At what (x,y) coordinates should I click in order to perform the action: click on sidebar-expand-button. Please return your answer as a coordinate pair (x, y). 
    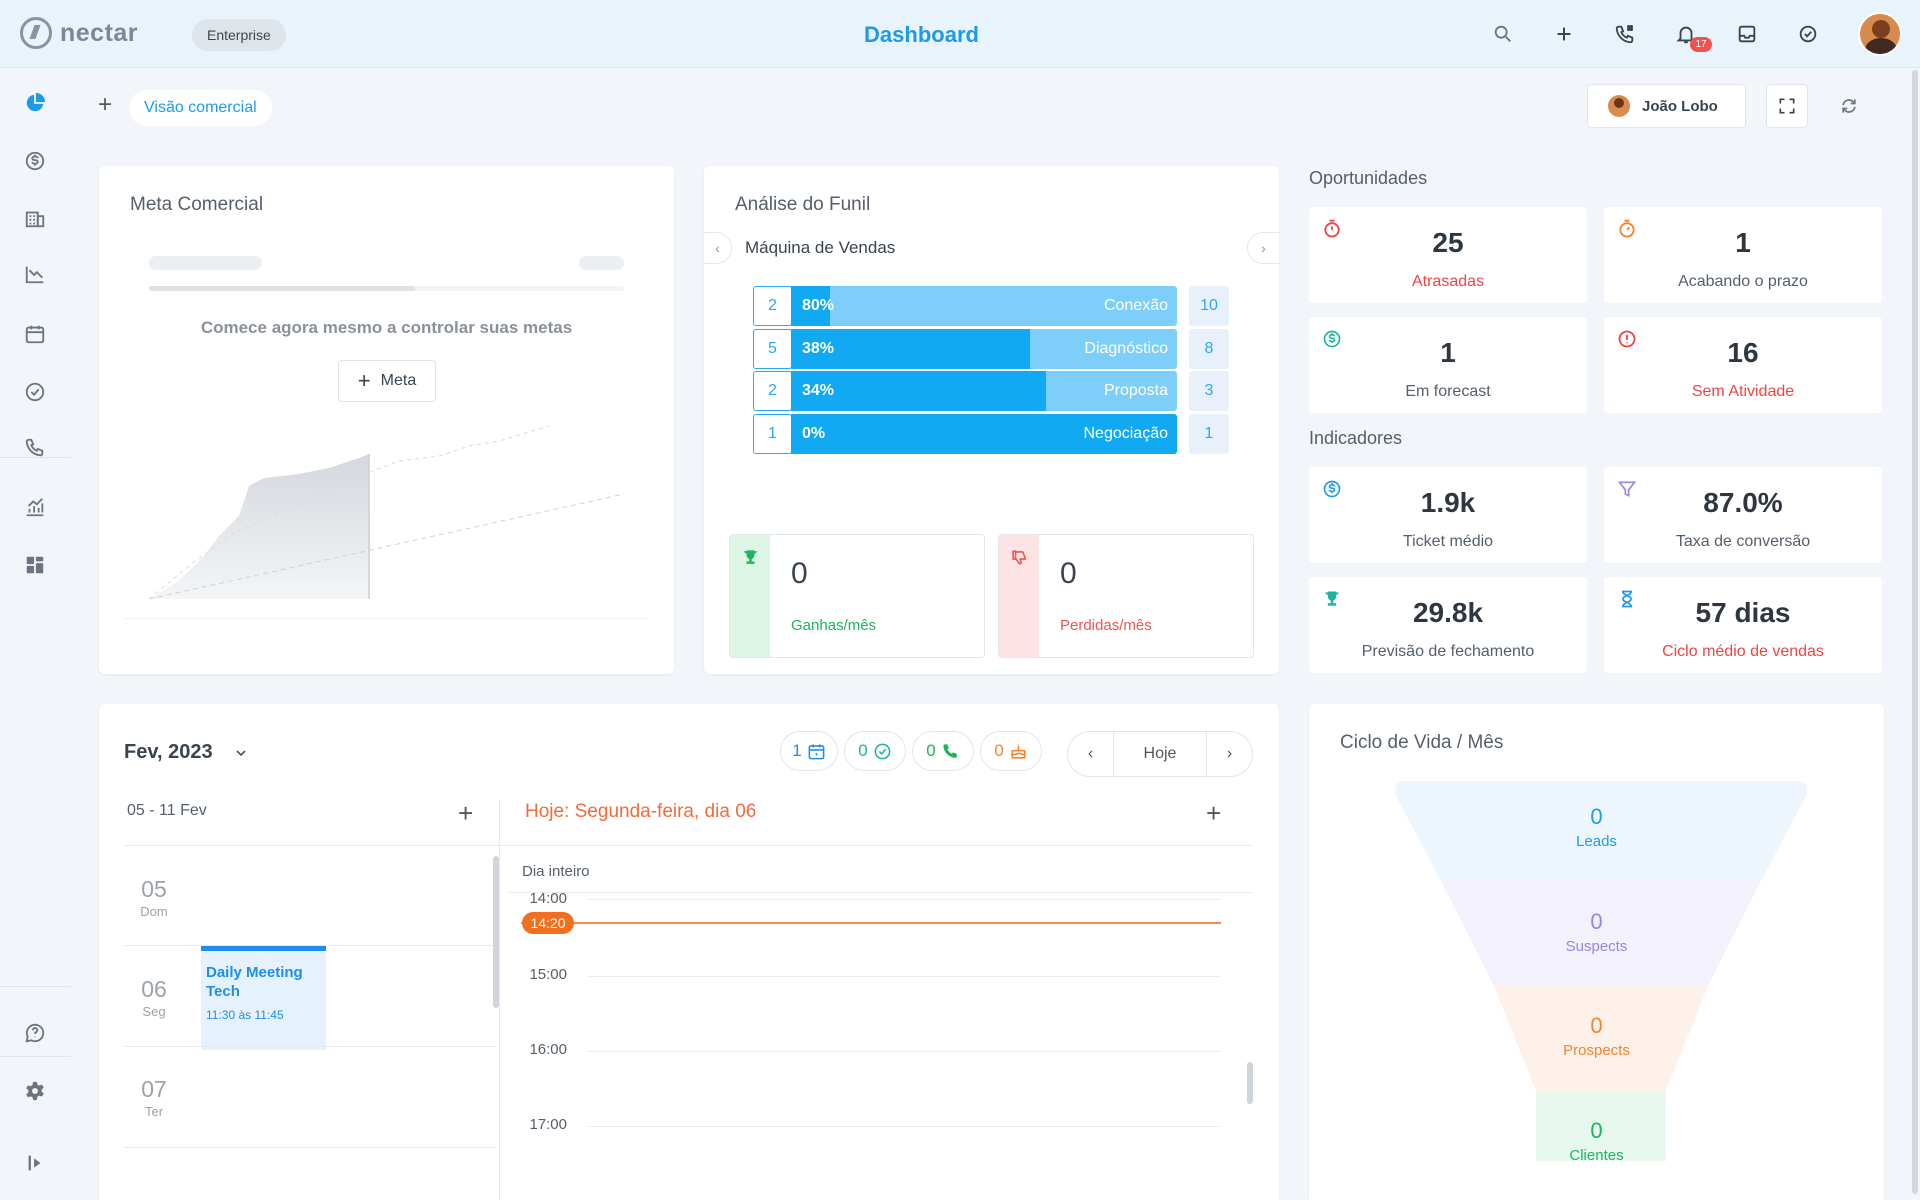
    Looking at the image, I should click on (35, 1163).